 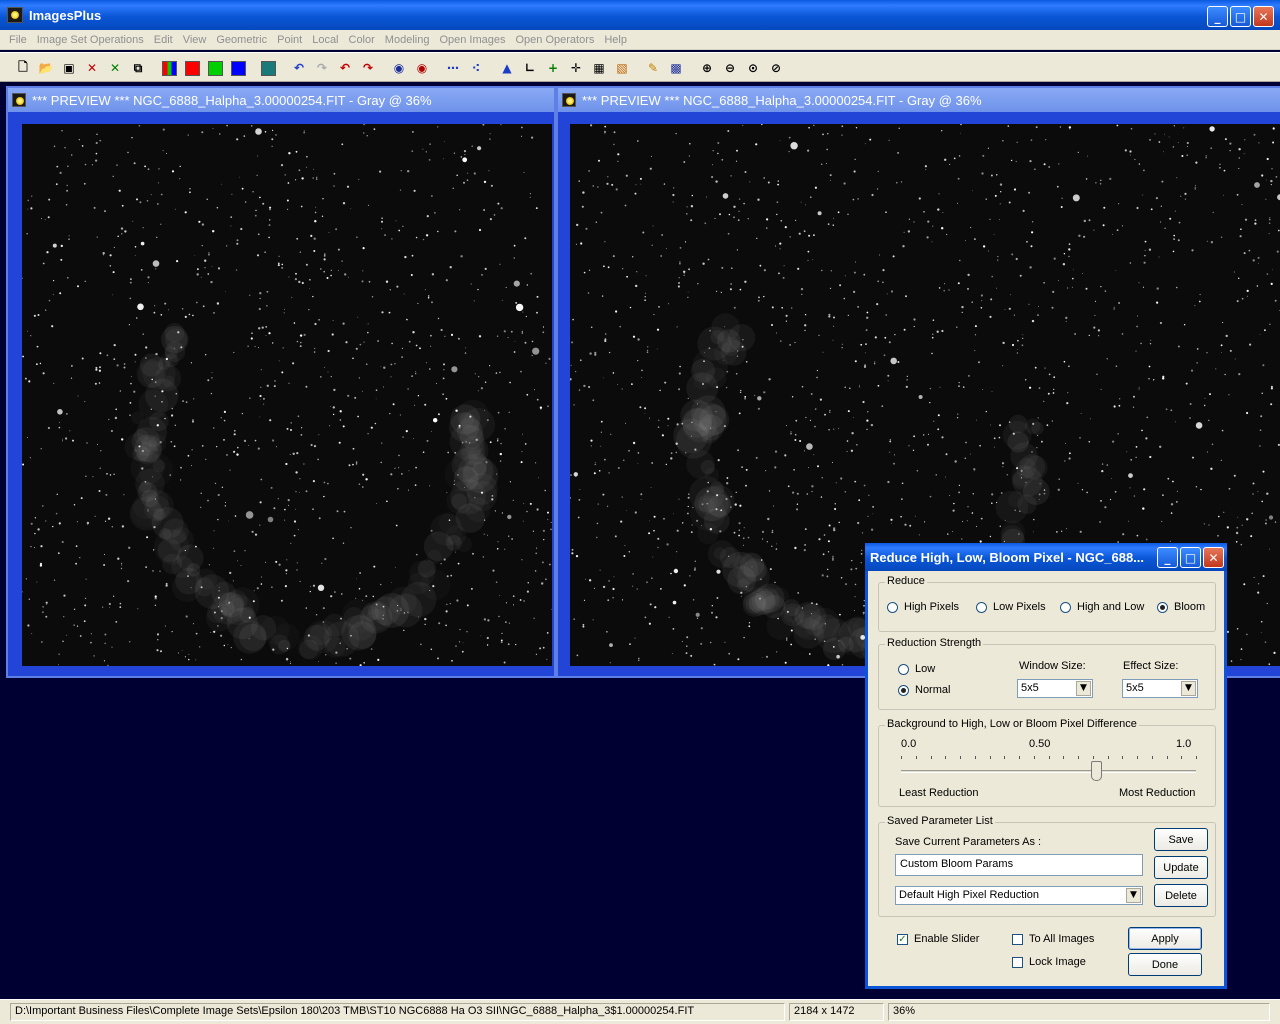 What do you see at coordinates (1096, 771) in the screenshot?
I see `slider-thumb` at bounding box center [1096, 771].